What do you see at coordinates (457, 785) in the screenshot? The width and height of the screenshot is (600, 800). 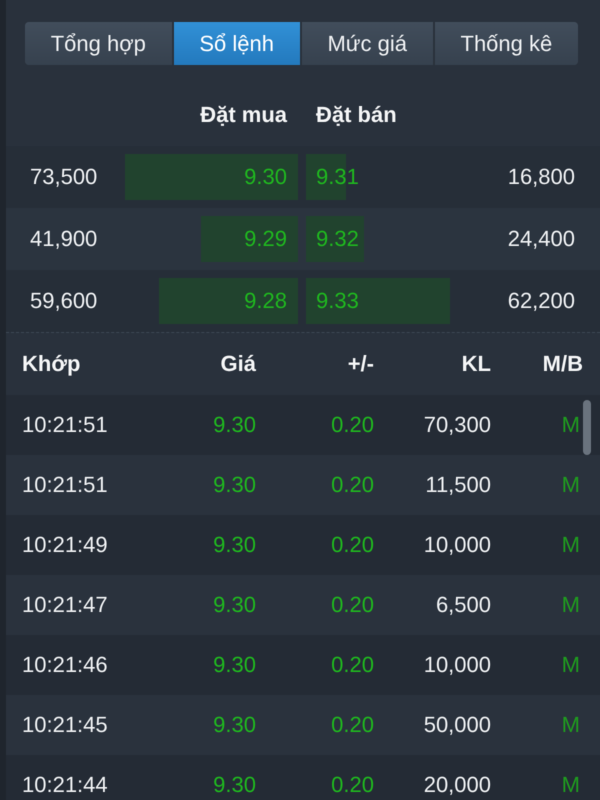 I see `volume-cell: 20,000` at bounding box center [457, 785].